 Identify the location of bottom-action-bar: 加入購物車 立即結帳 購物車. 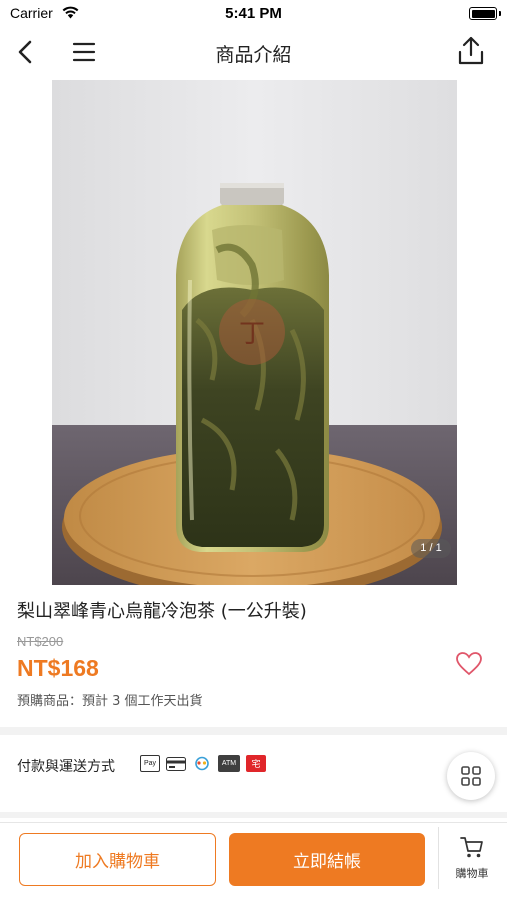
(253, 861).